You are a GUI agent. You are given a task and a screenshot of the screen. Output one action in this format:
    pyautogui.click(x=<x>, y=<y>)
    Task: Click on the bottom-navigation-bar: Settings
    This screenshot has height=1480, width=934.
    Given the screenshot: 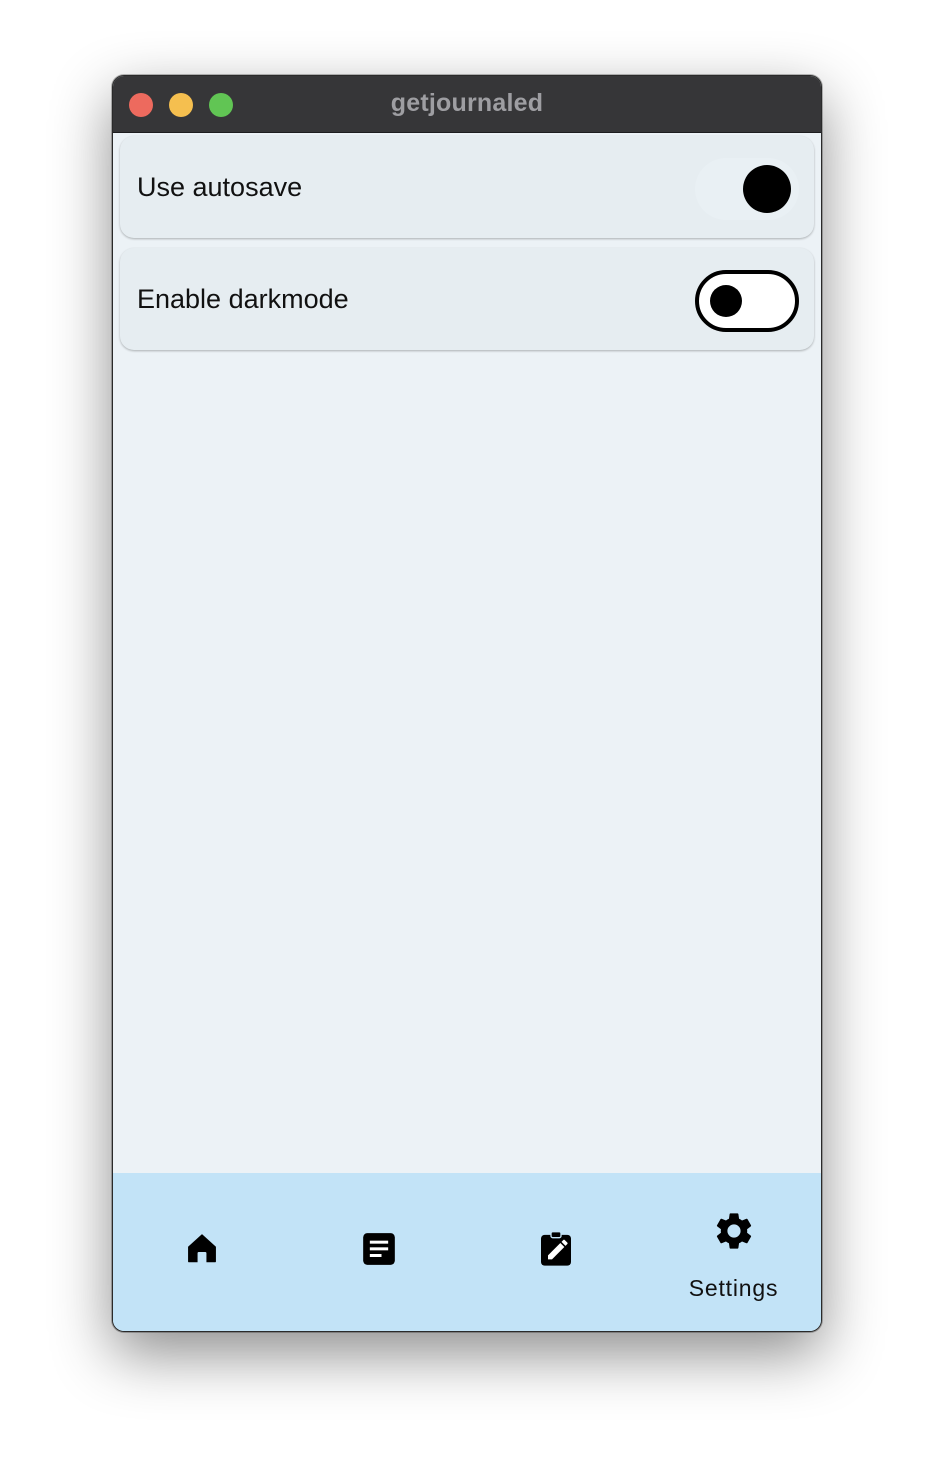 What is the action you would take?
    pyautogui.click(x=467, y=1252)
    